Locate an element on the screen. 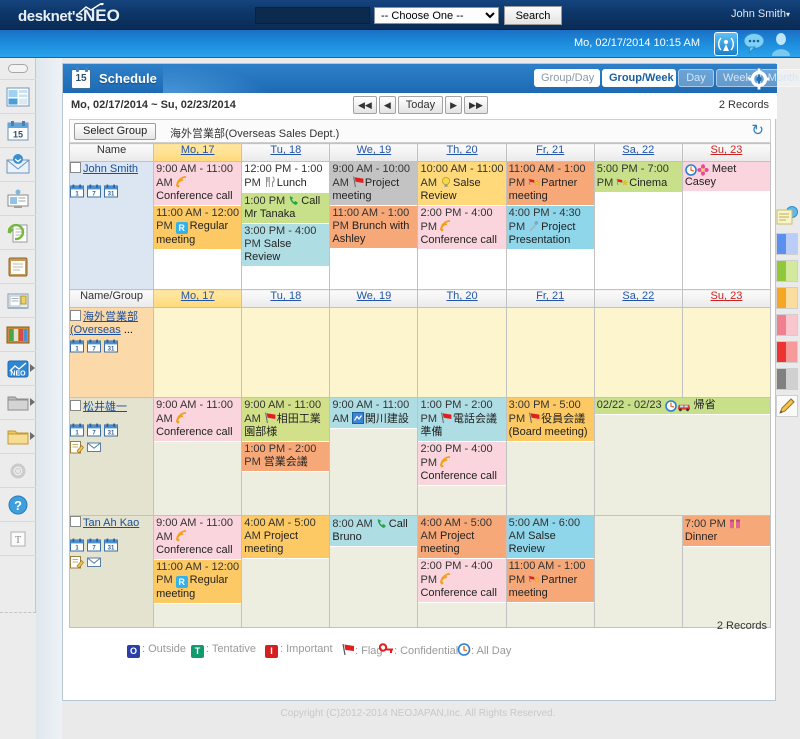  color-swatch-red is located at coordinates (787, 352).